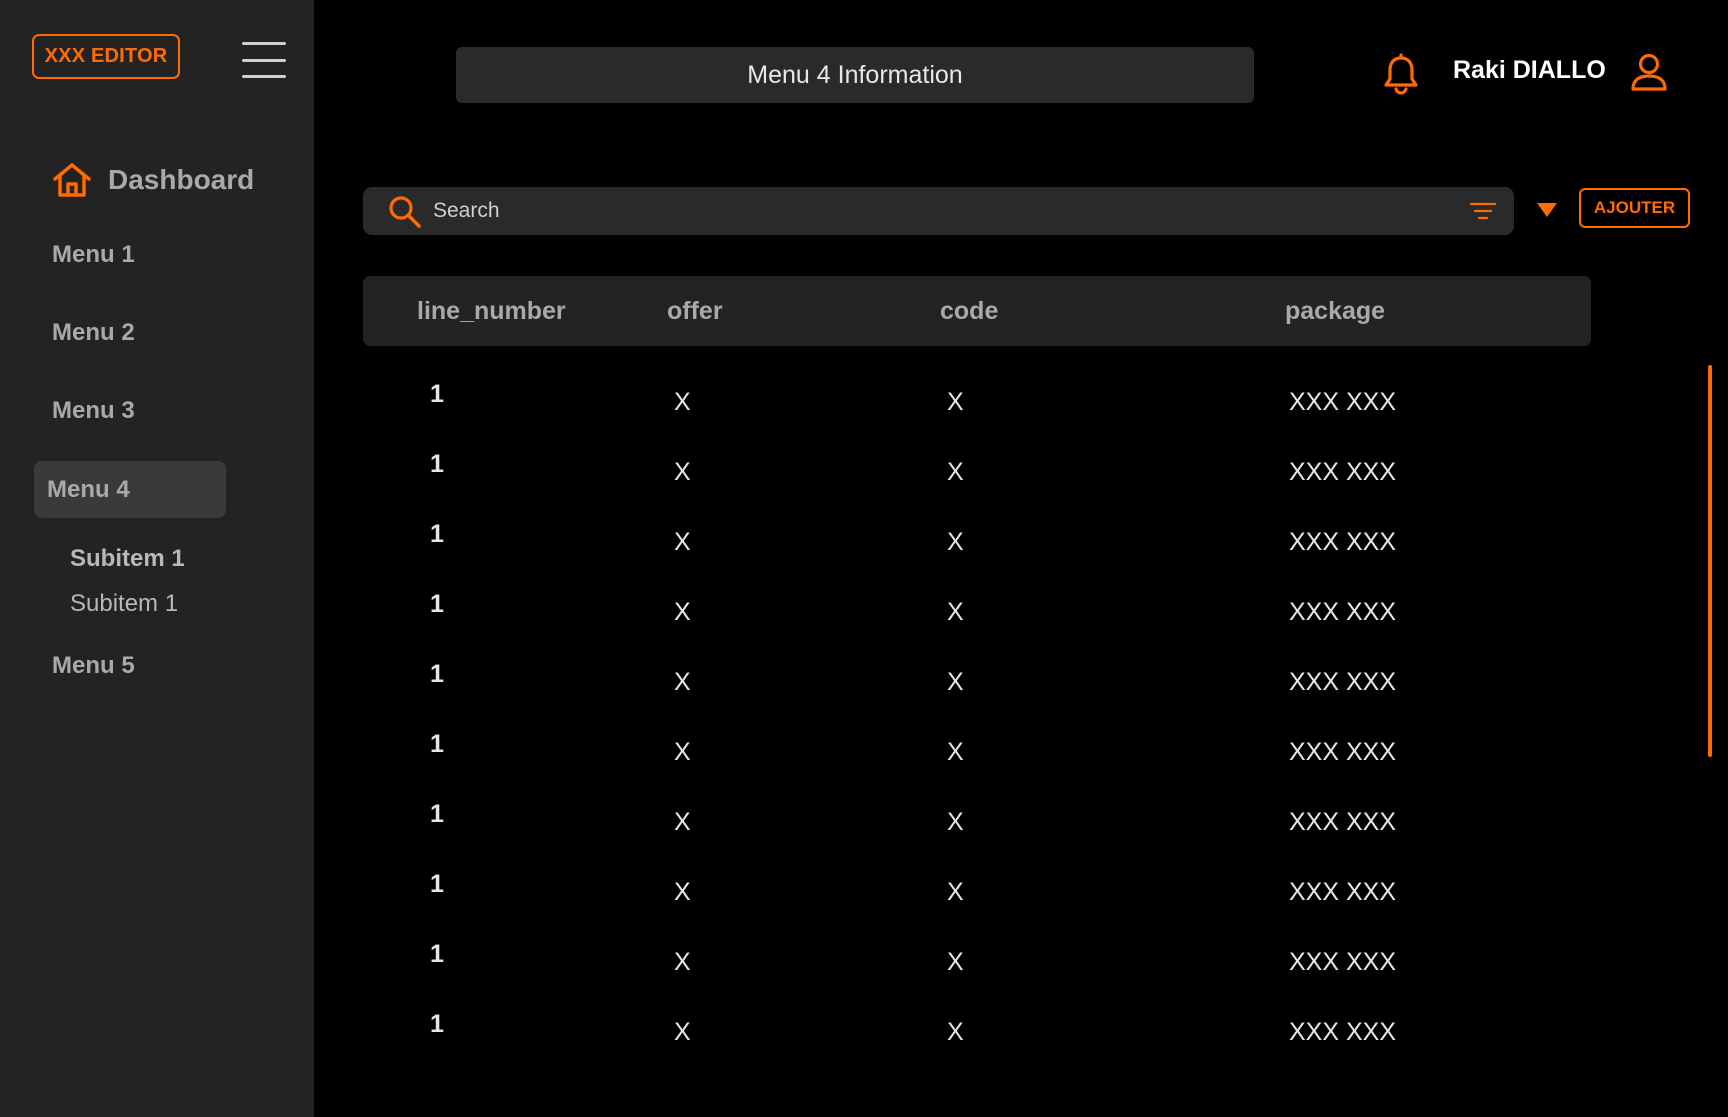 The image size is (1728, 1117). I want to click on search-icon, so click(405, 212).